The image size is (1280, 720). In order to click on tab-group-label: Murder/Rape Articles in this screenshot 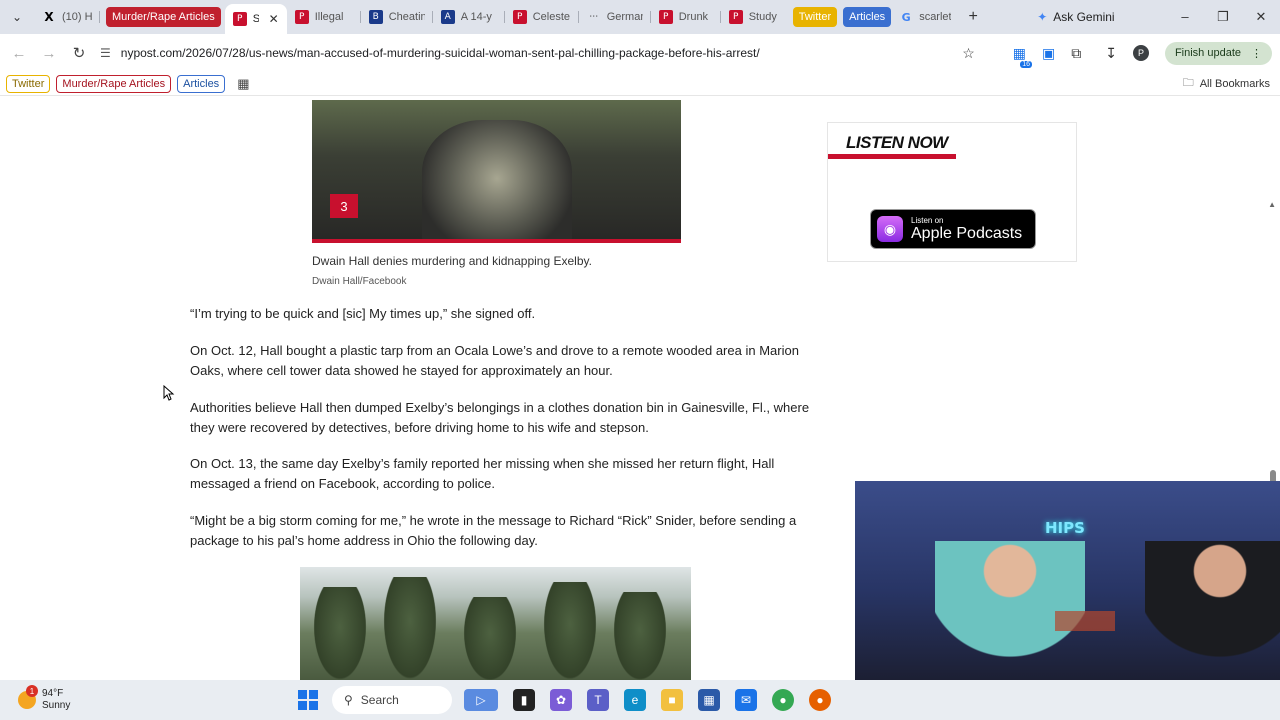, I will do `click(163, 17)`.